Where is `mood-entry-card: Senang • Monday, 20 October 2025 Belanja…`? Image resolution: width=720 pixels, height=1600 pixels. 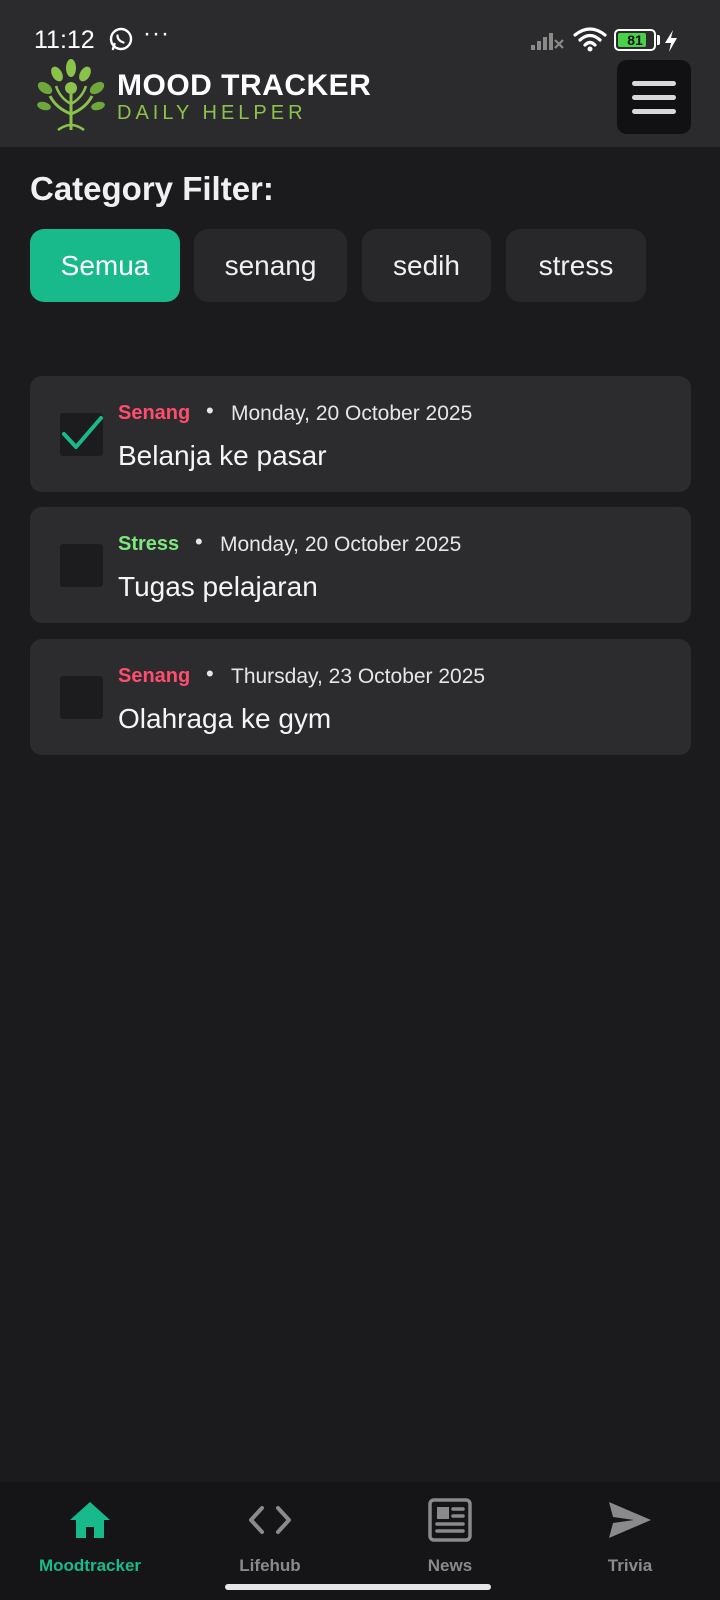
mood-entry-card: Senang • Monday, 20 October 2025 Belanja… is located at coordinates (360, 434).